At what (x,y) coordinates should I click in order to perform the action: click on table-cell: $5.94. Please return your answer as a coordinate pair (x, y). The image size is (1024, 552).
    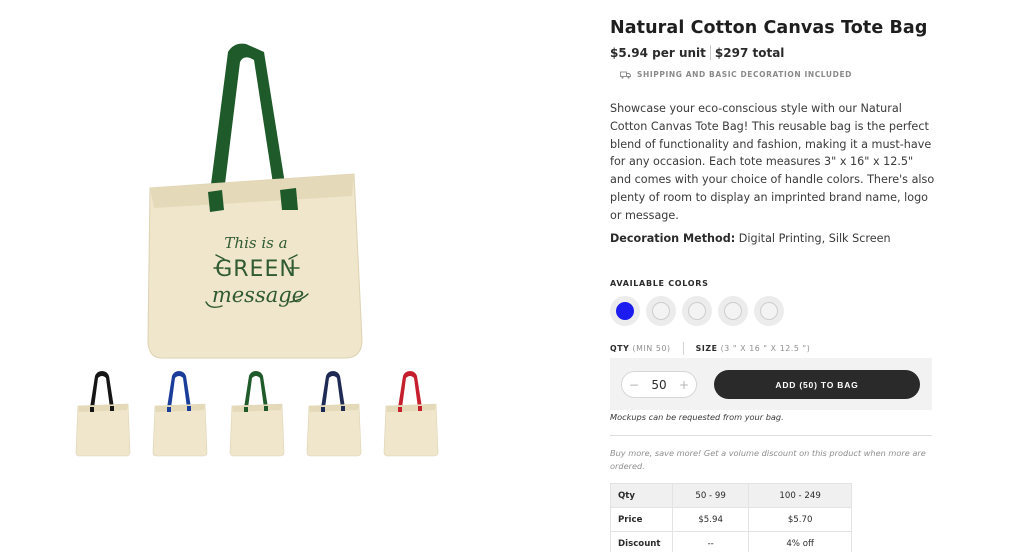
    Looking at the image, I should click on (710, 519).